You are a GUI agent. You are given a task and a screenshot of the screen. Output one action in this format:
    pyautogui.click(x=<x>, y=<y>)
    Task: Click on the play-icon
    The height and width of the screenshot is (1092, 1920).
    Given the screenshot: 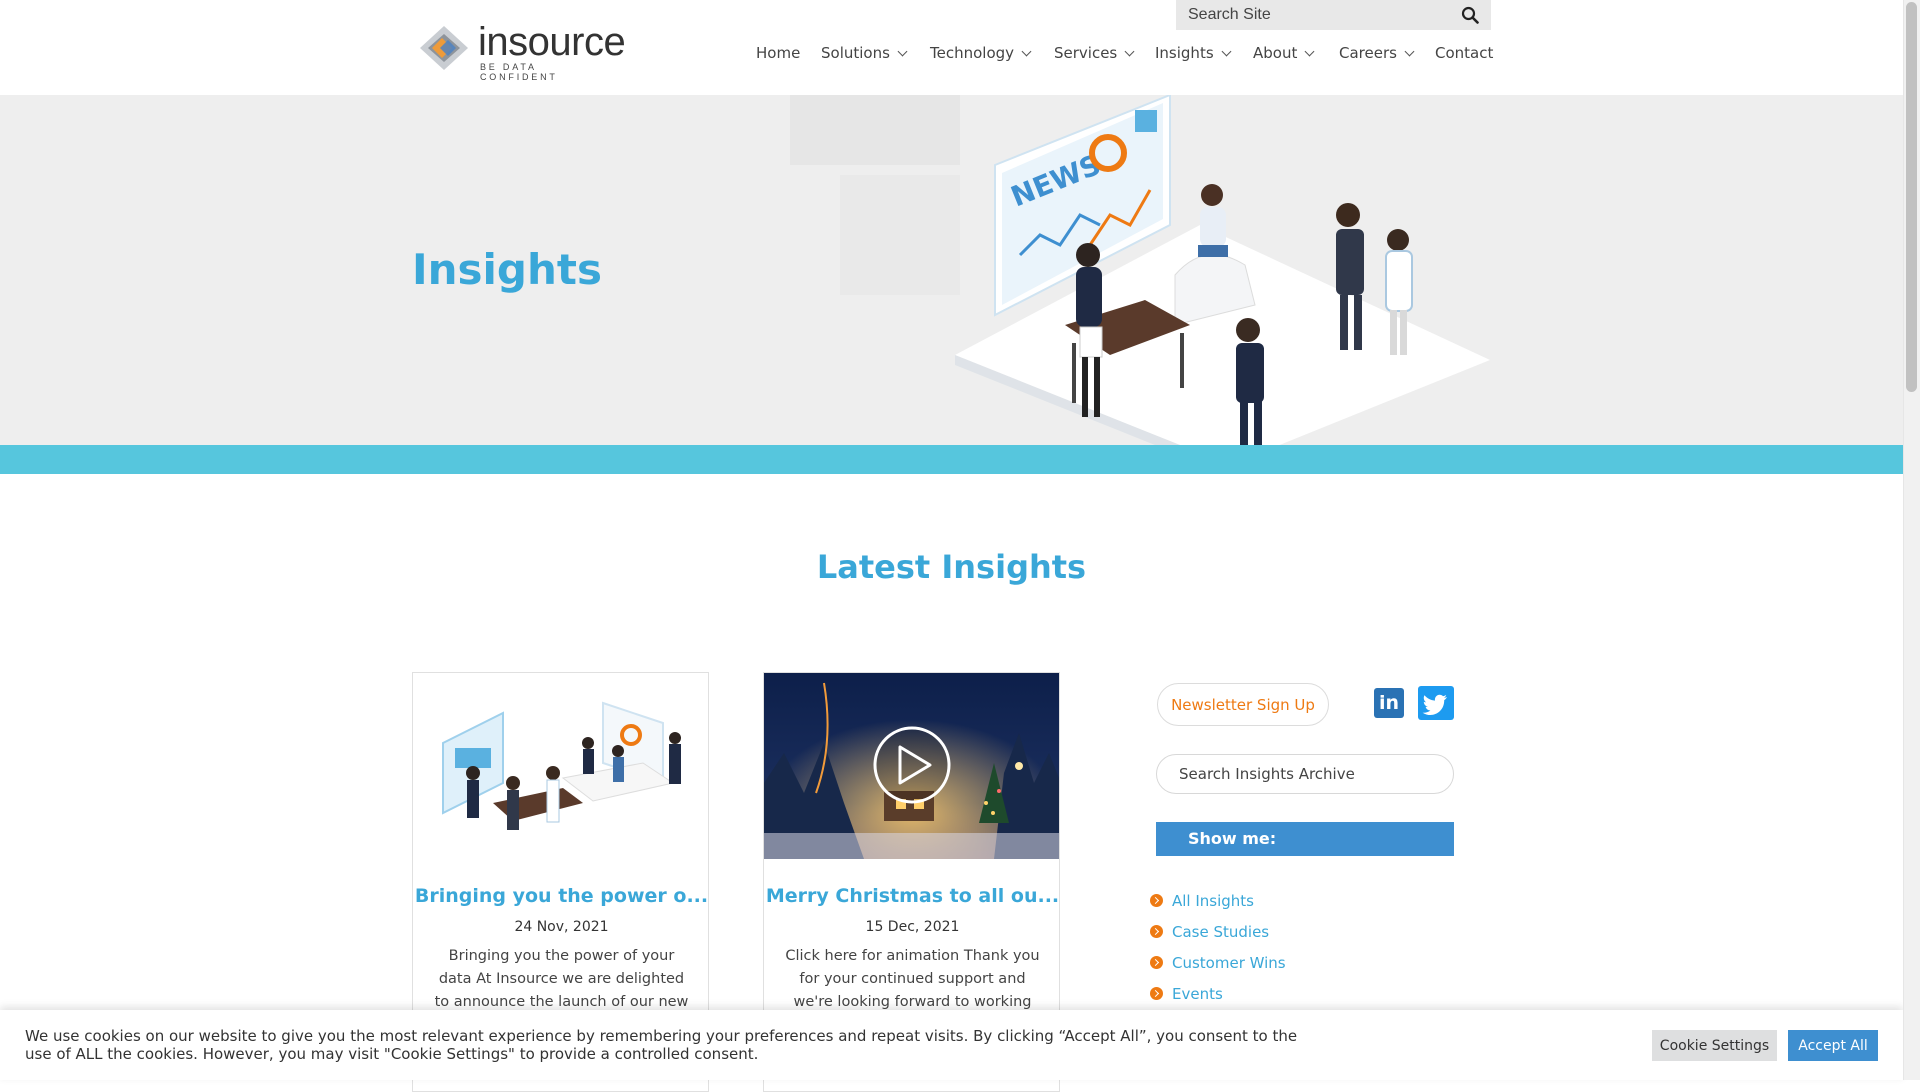 What is the action you would take?
    pyautogui.click(x=912, y=765)
    